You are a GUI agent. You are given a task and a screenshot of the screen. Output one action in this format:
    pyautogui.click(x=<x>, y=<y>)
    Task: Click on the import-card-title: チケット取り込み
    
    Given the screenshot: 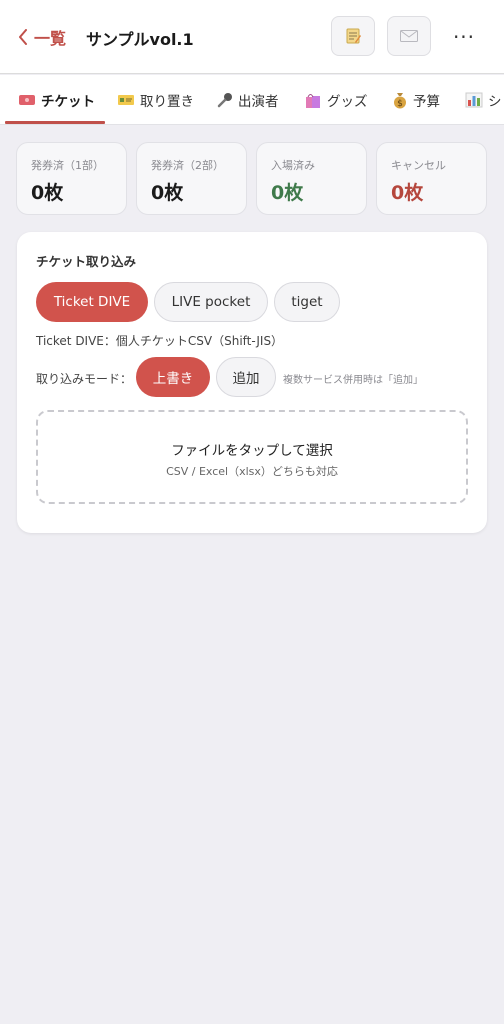 What is the action you would take?
    pyautogui.click(x=86, y=261)
    